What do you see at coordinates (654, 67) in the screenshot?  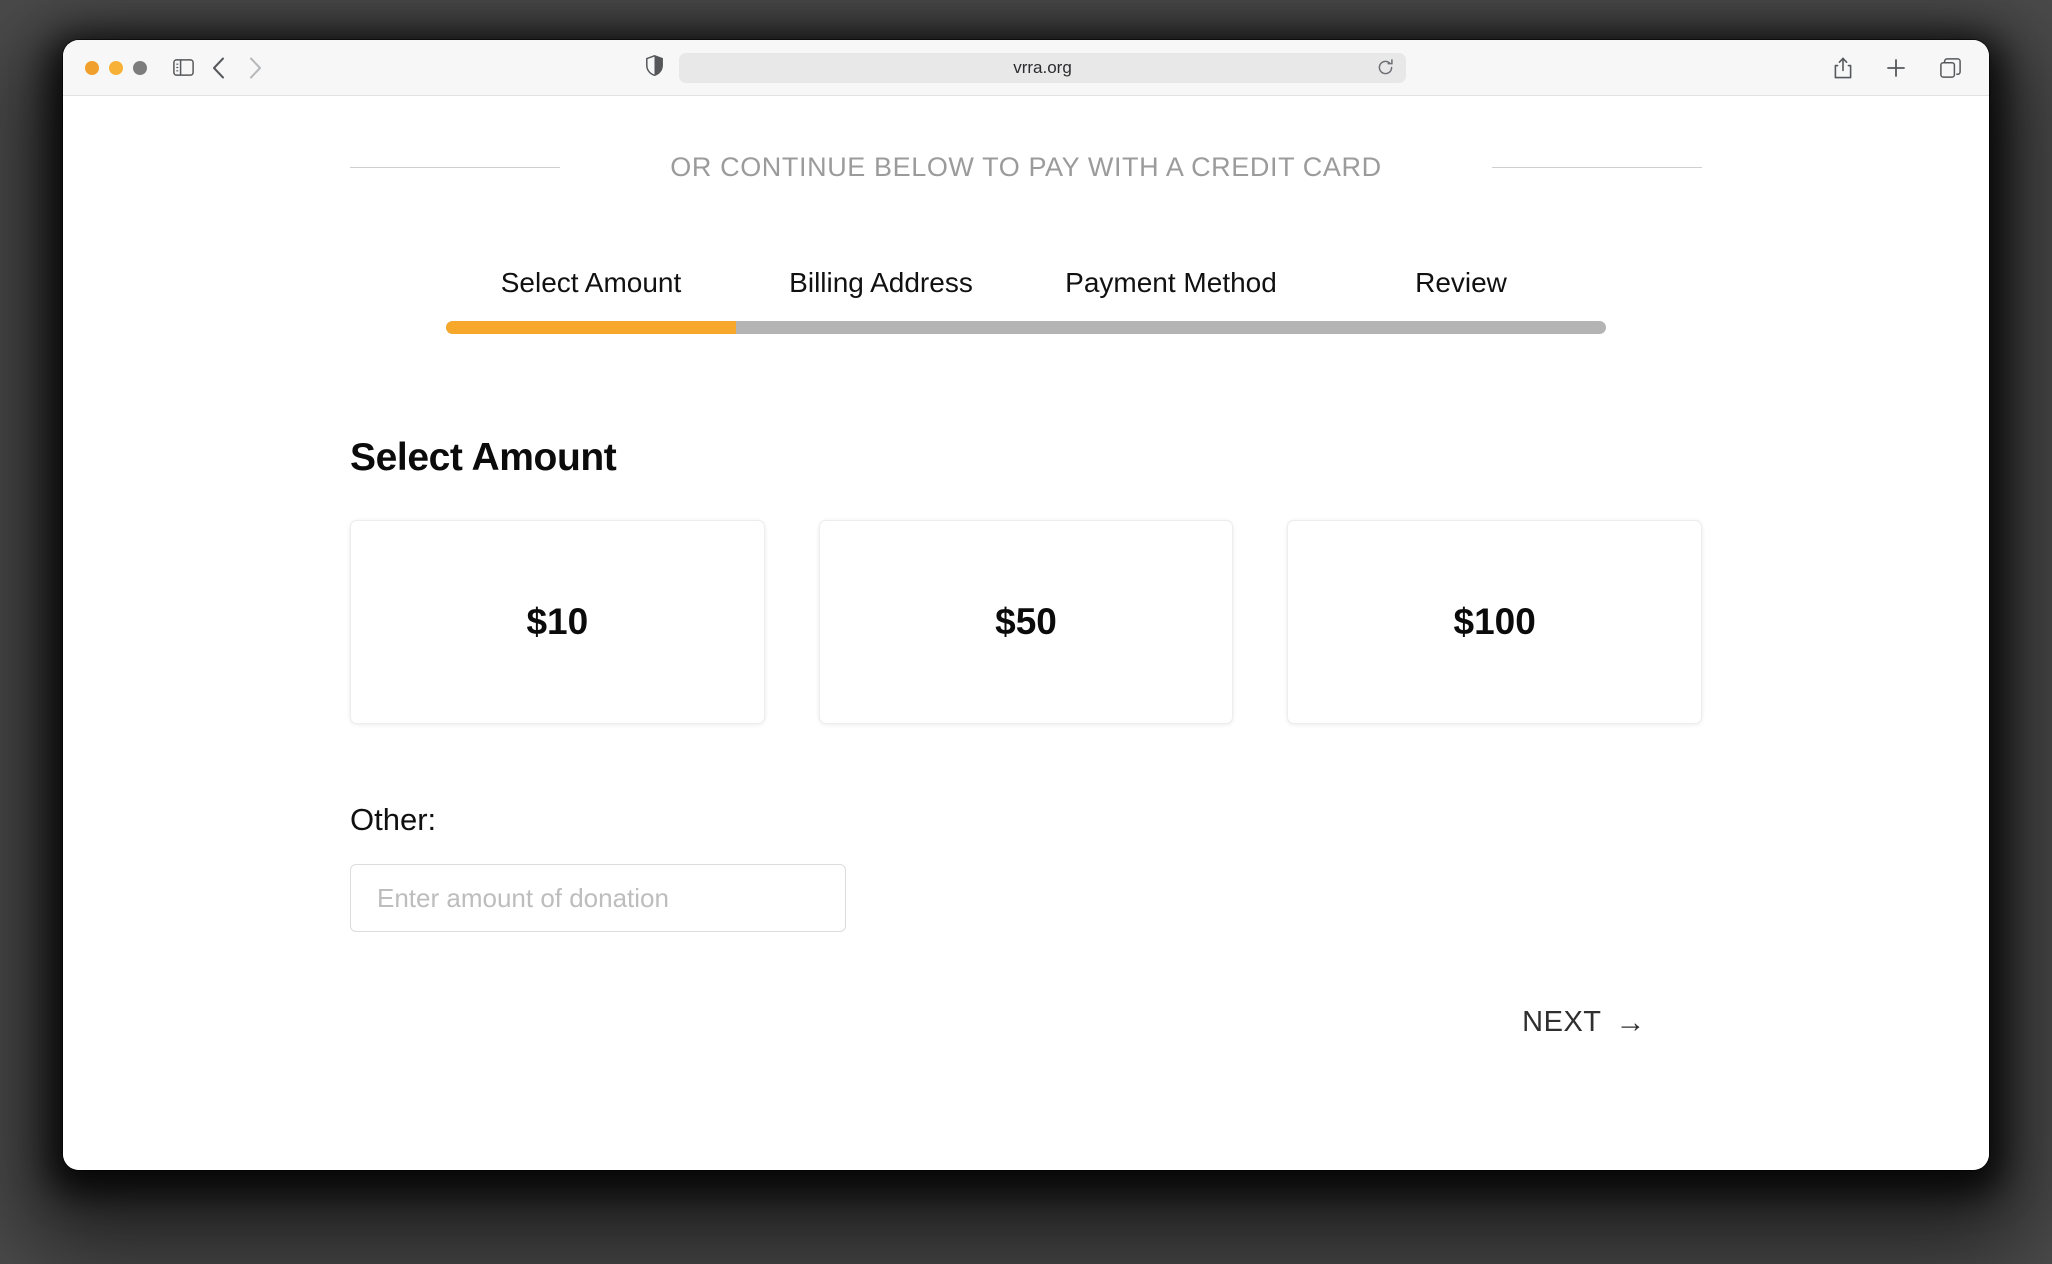 I see `privacy-shield-icon` at bounding box center [654, 67].